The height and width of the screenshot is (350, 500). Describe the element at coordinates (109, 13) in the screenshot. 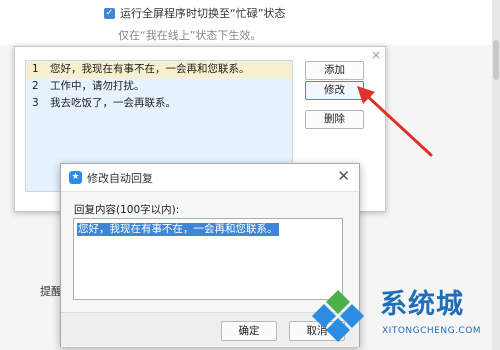

I see `fullscreen-busy-checkbox: ✓` at that location.